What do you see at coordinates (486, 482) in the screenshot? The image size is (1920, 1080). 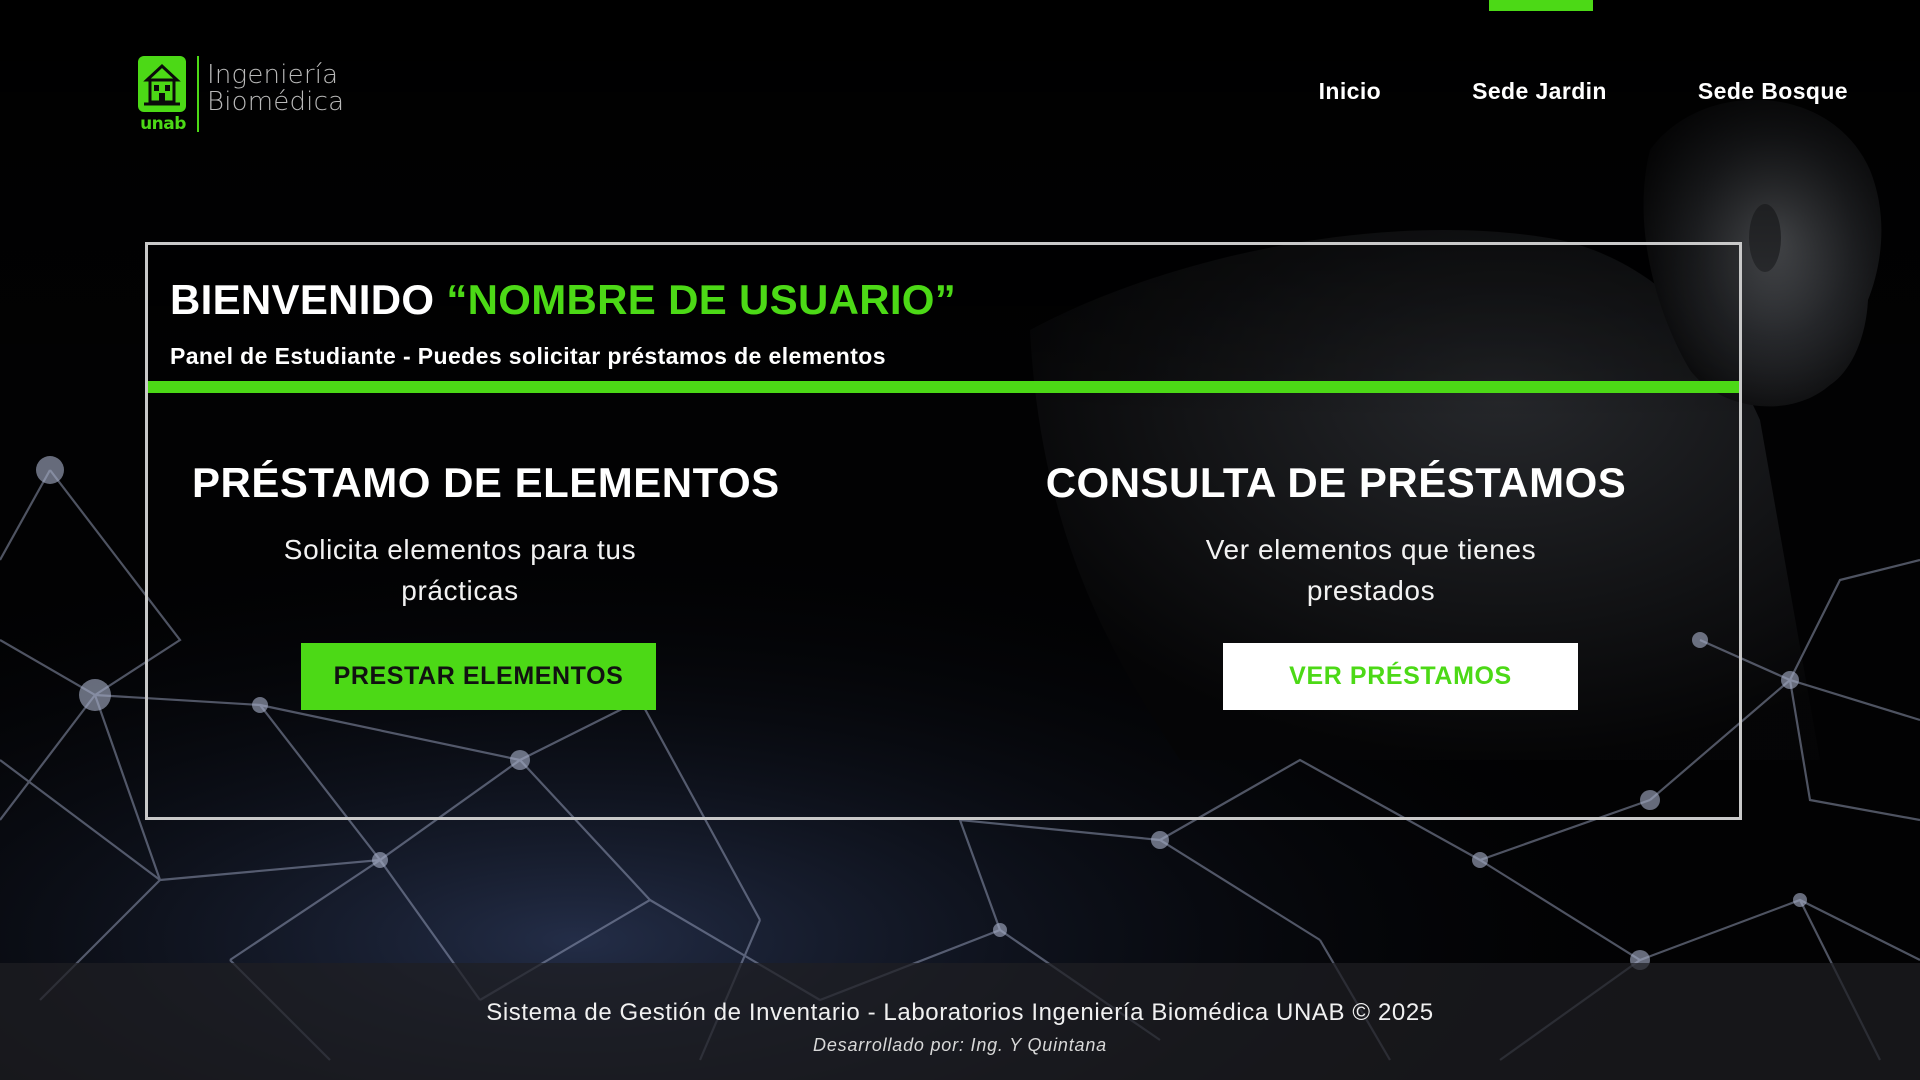 I see `loan-card-title: PRÉSTAMO DE ELEMENTOS` at bounding box center [486, 482].